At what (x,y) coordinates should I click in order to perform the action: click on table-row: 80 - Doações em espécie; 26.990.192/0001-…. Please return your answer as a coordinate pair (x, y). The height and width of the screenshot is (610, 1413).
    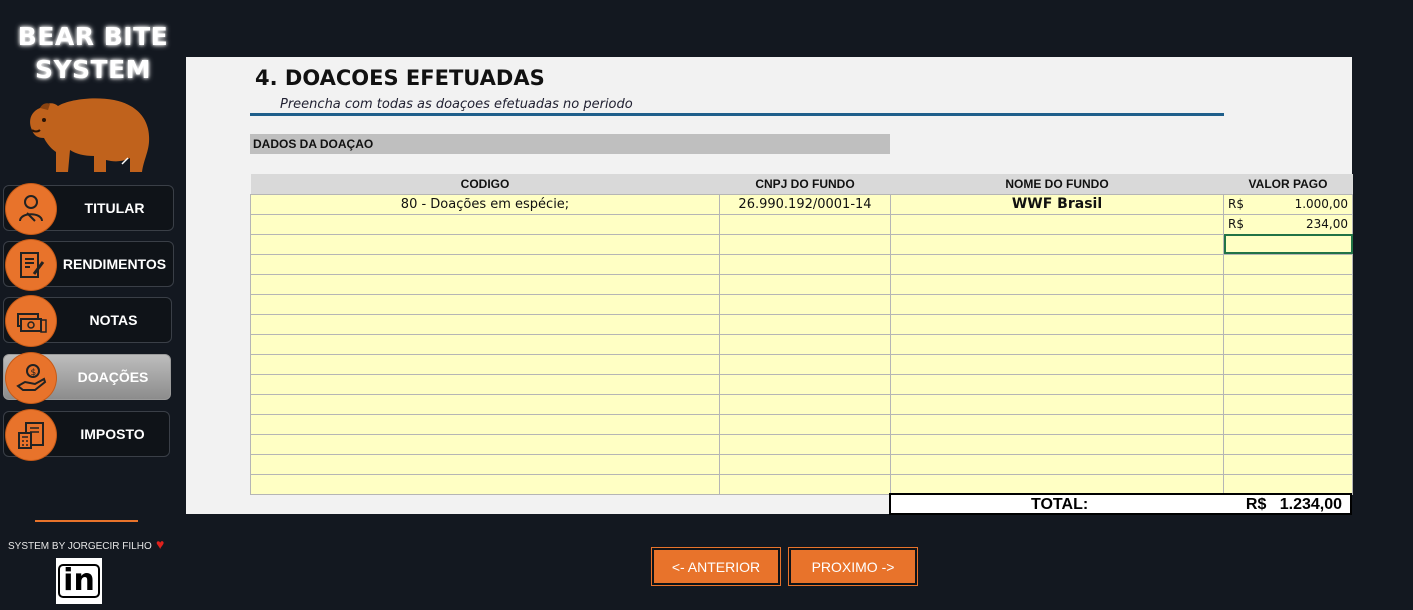
    Looking at the image, I should click on (801, 204).